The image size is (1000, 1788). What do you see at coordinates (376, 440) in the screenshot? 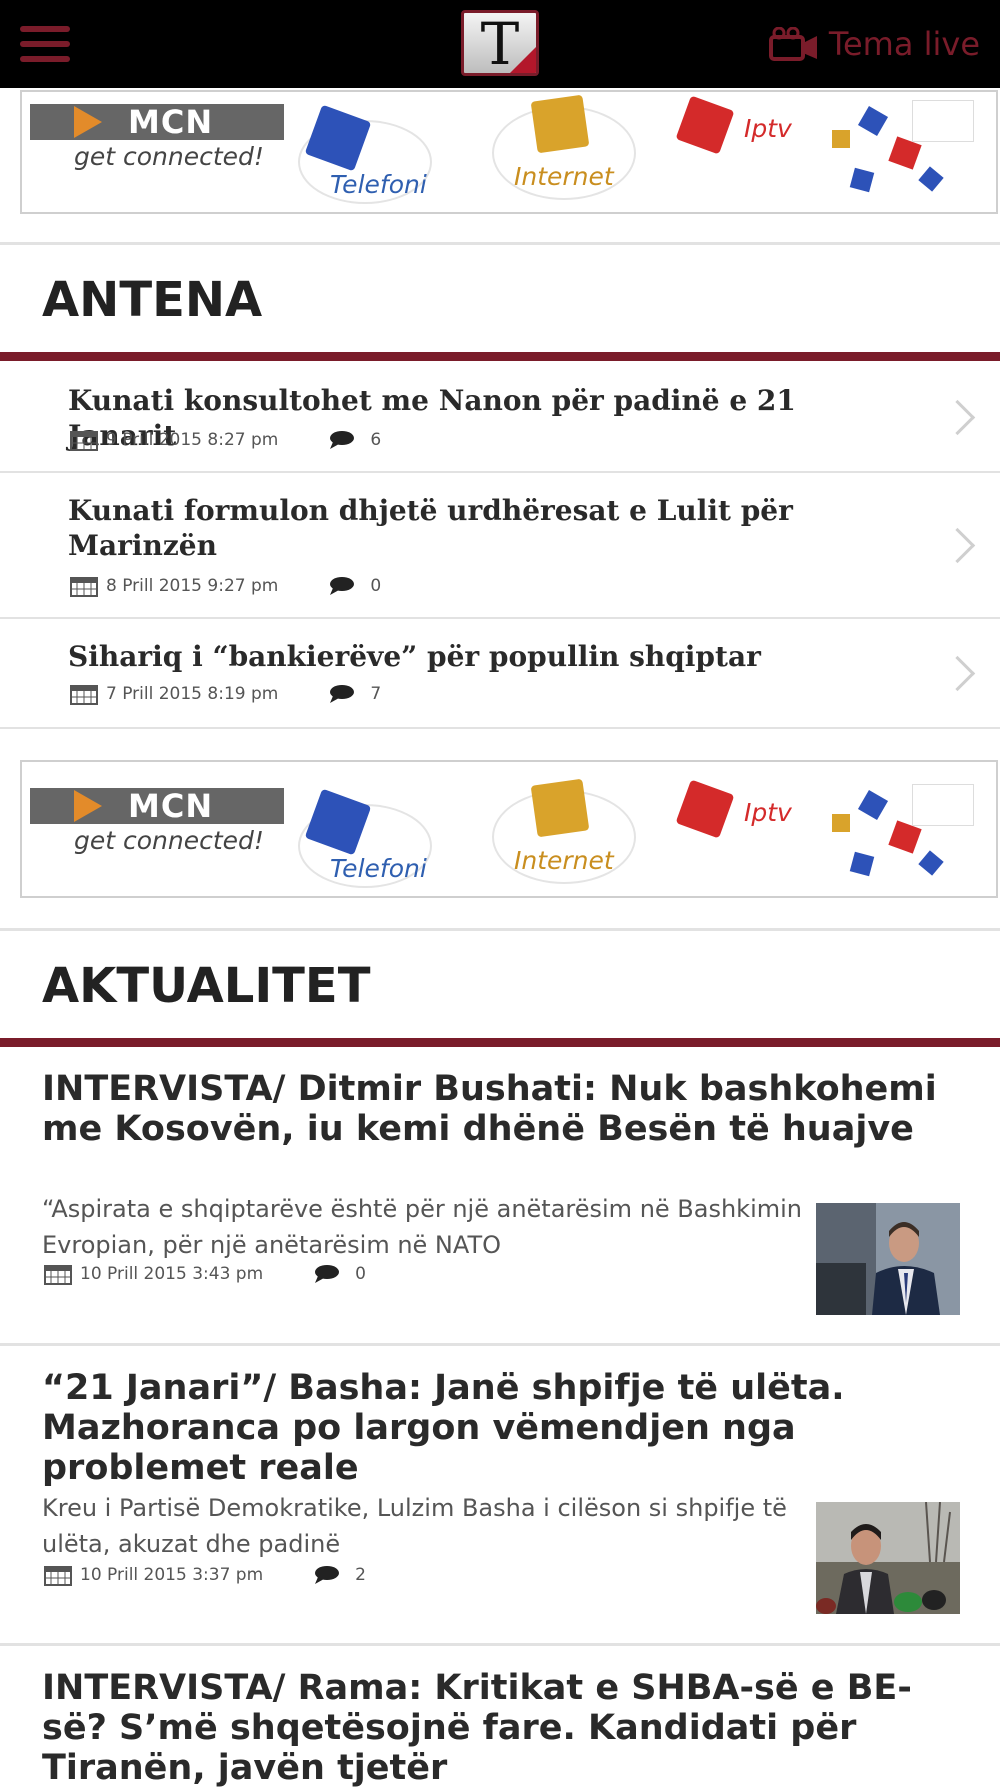
I see `list-item-comments: 6` at bounding box center [376, 440].